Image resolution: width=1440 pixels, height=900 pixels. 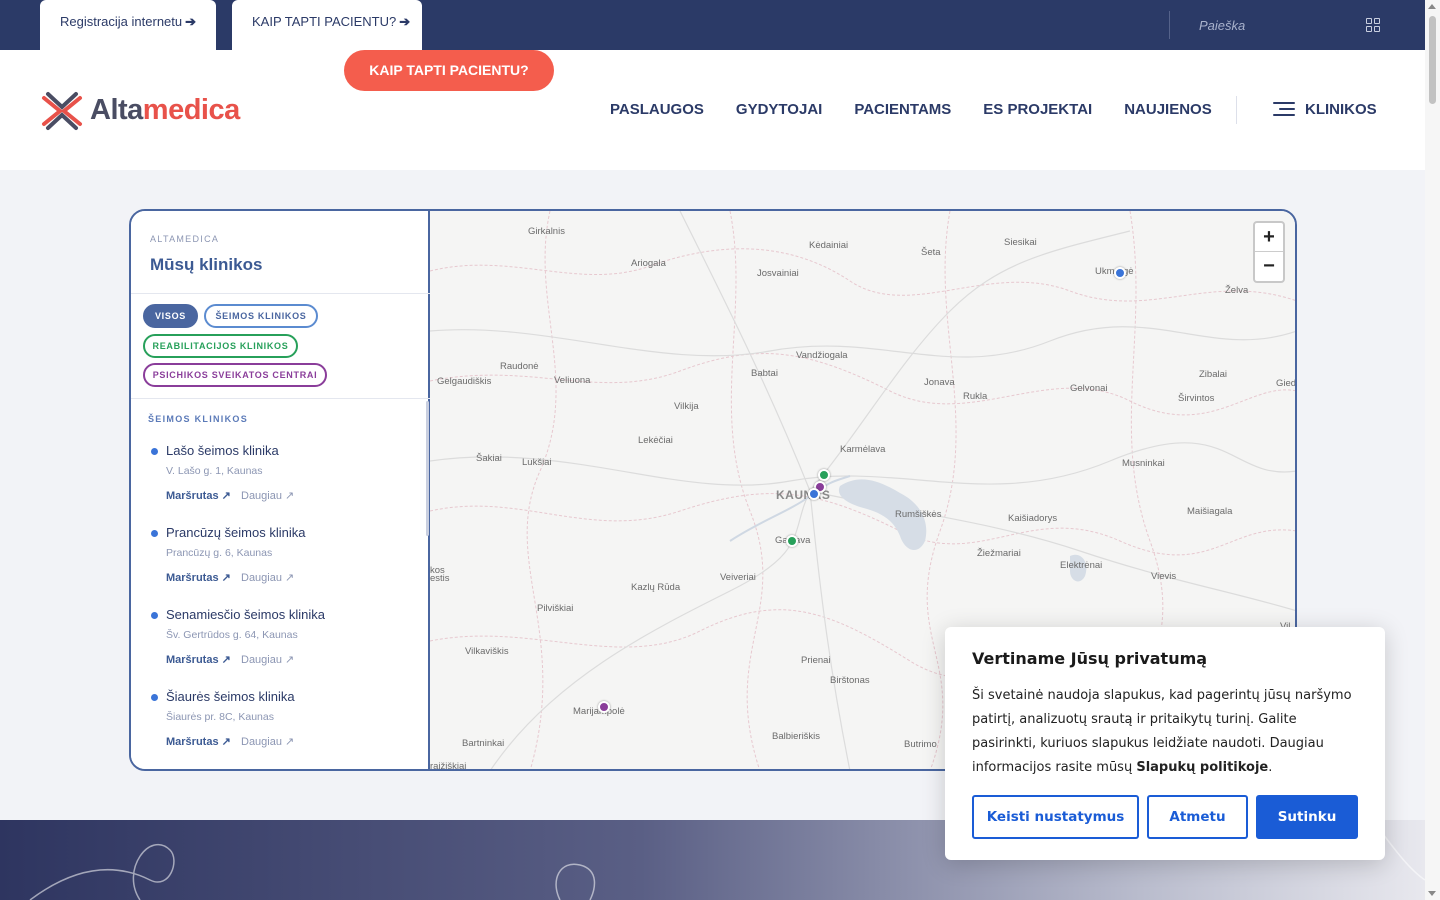 What do you see at coordinates (427, 468) in the screenshot?
I see `list-scrollbar` at bounding box center [427, 468].